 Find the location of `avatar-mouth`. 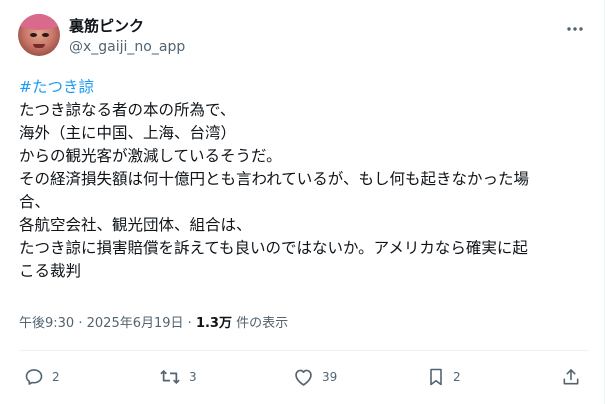

avatar-mouth is located at coordinates (39, 46).